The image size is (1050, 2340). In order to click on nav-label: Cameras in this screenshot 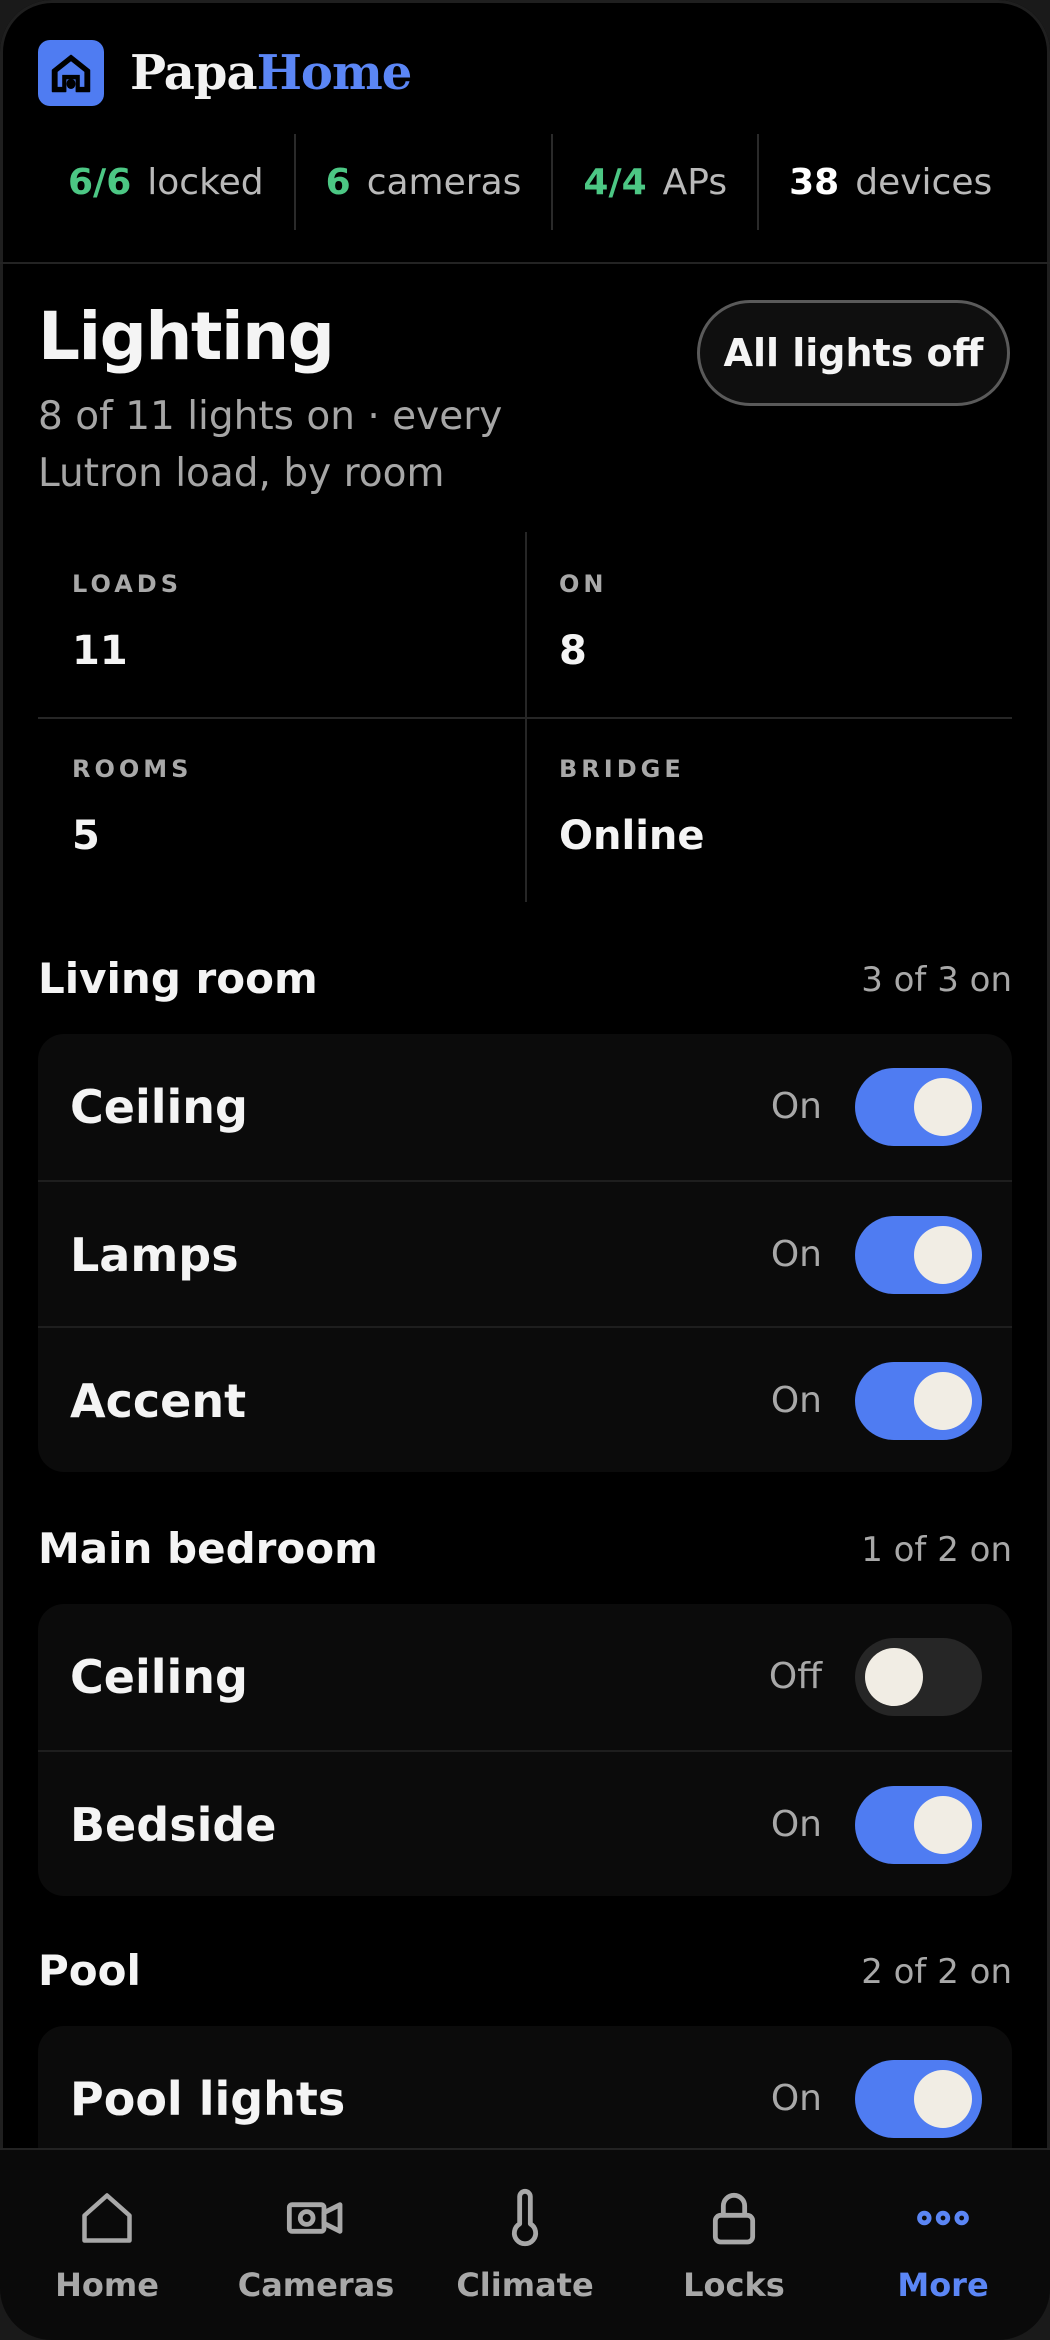, I will do `click(316, 2285)`.